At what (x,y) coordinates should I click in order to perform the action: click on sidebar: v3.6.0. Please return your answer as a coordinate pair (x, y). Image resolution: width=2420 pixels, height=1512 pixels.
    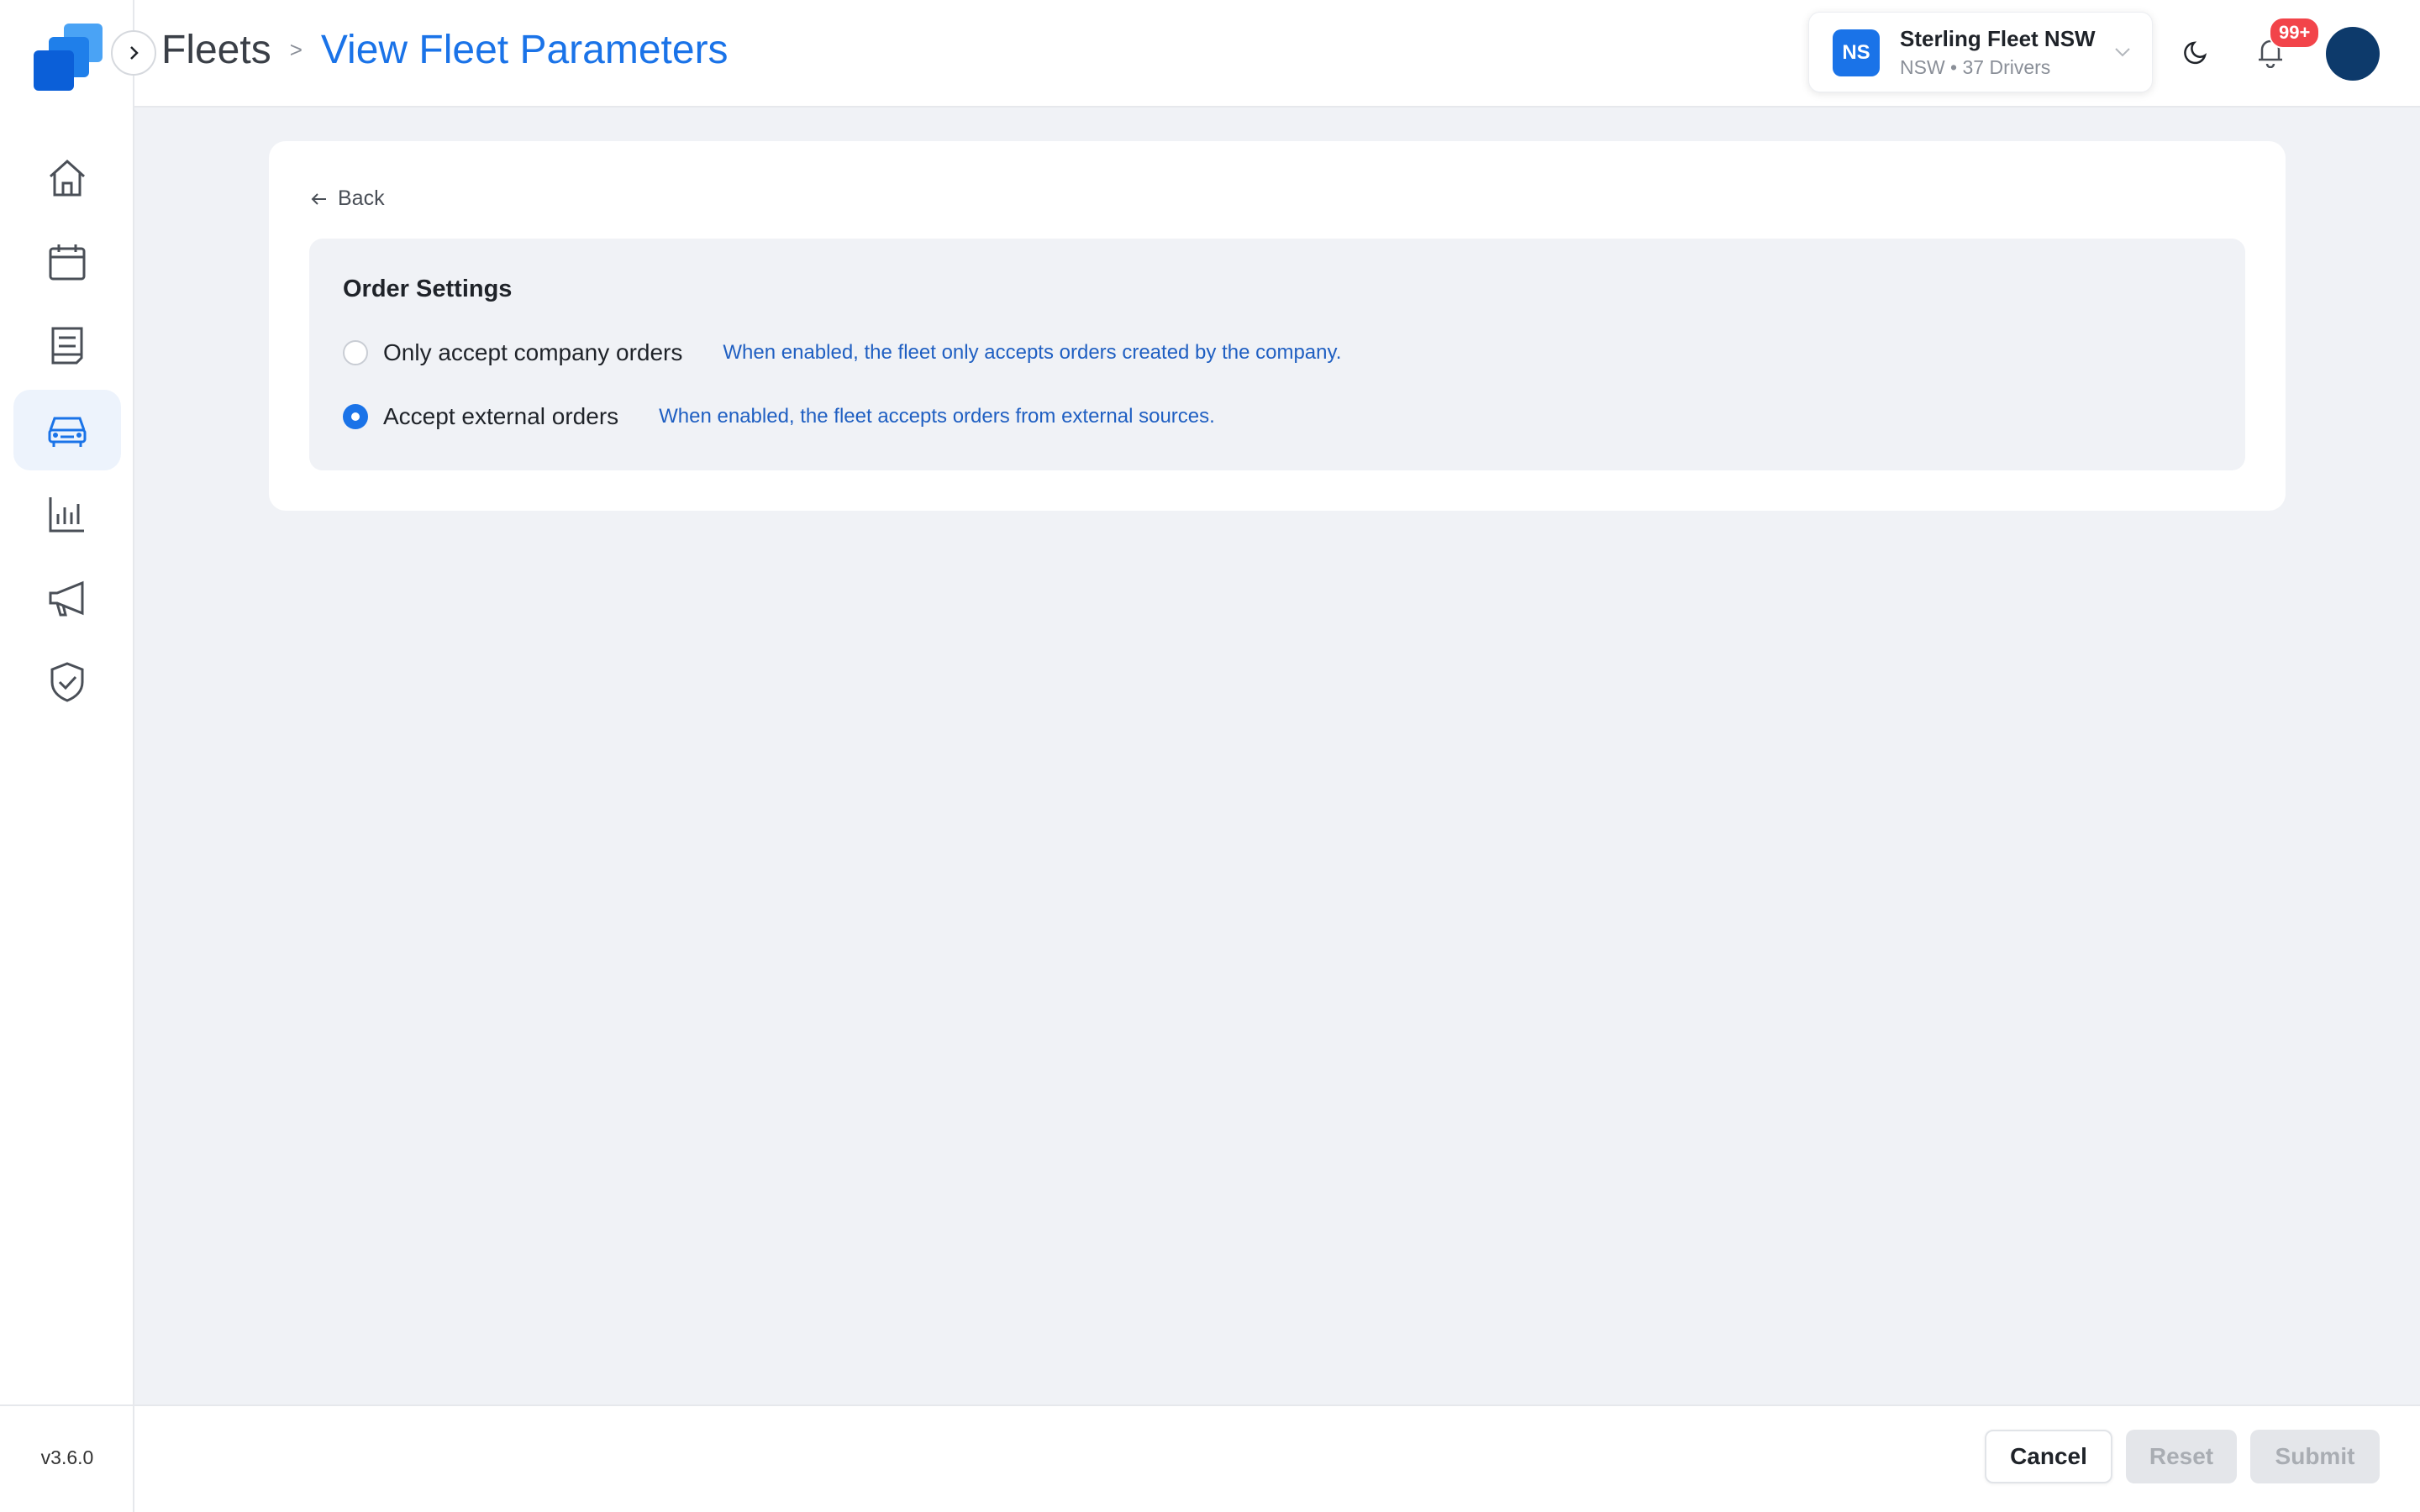
    Looking at the image, I should click on (67, 756).